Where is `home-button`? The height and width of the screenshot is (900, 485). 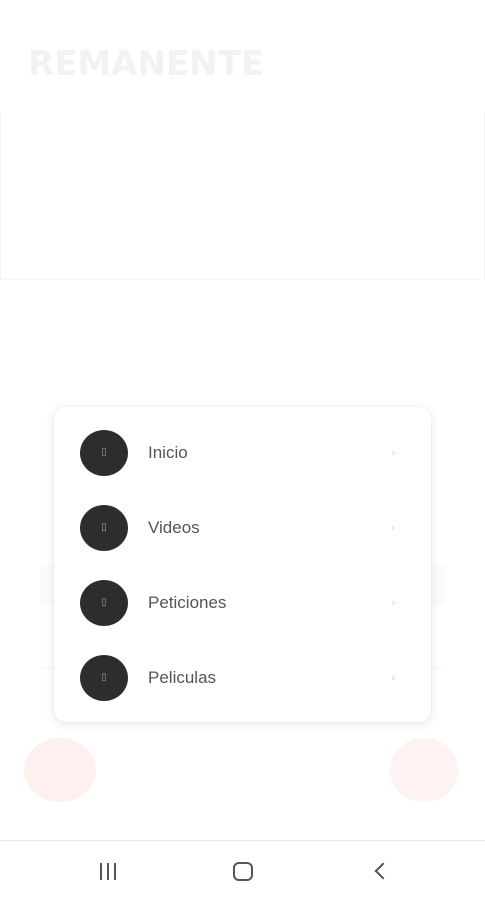 home-button is located at coordinates (243, 870).